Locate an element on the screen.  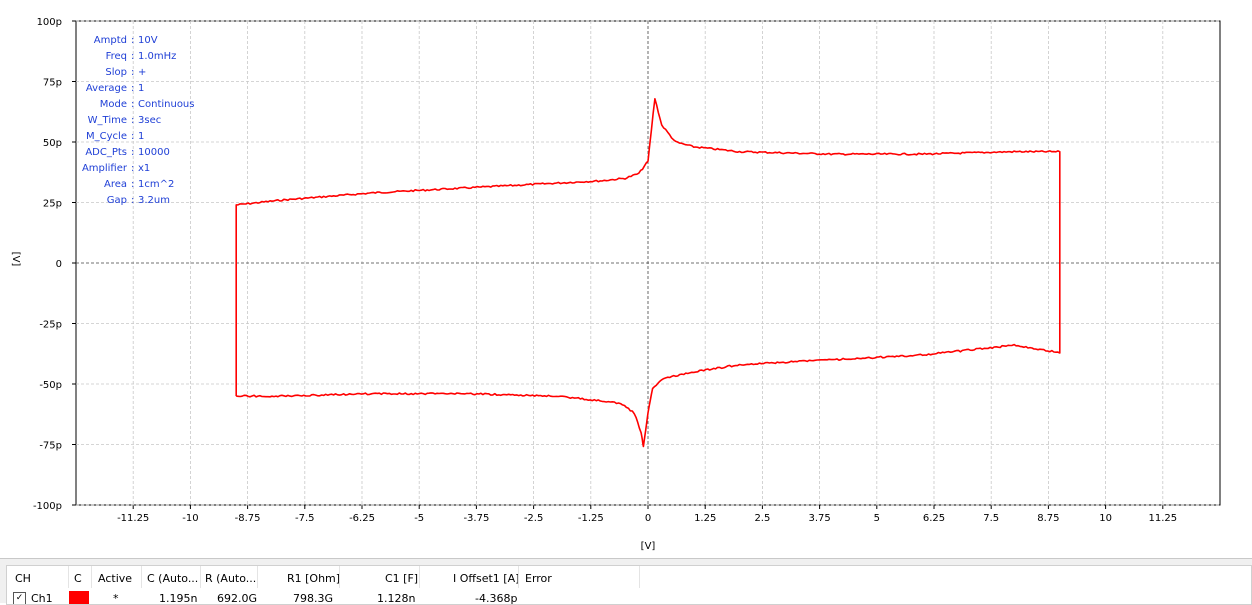
y-tick-label: -50p is located at coordinates (50, 385).